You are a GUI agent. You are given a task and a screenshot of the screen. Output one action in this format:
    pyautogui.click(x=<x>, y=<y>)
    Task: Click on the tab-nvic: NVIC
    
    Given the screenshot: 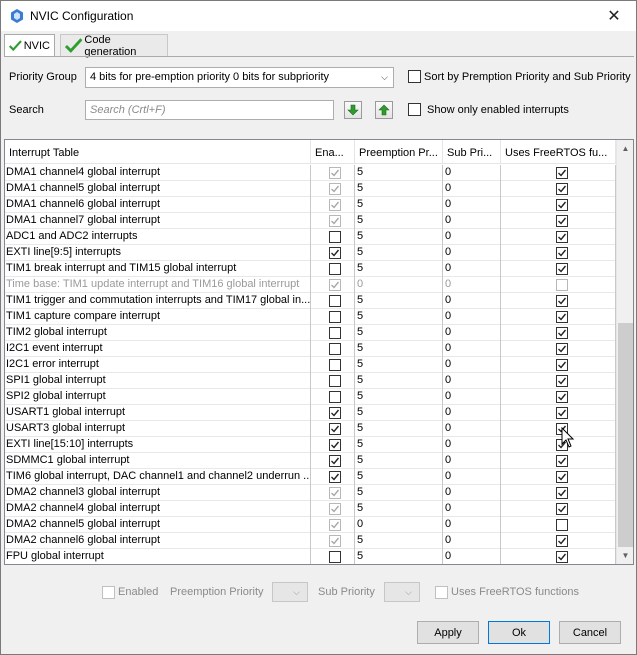 What is the action you would take?
    pyautogui.click(x=29, y=45)
    